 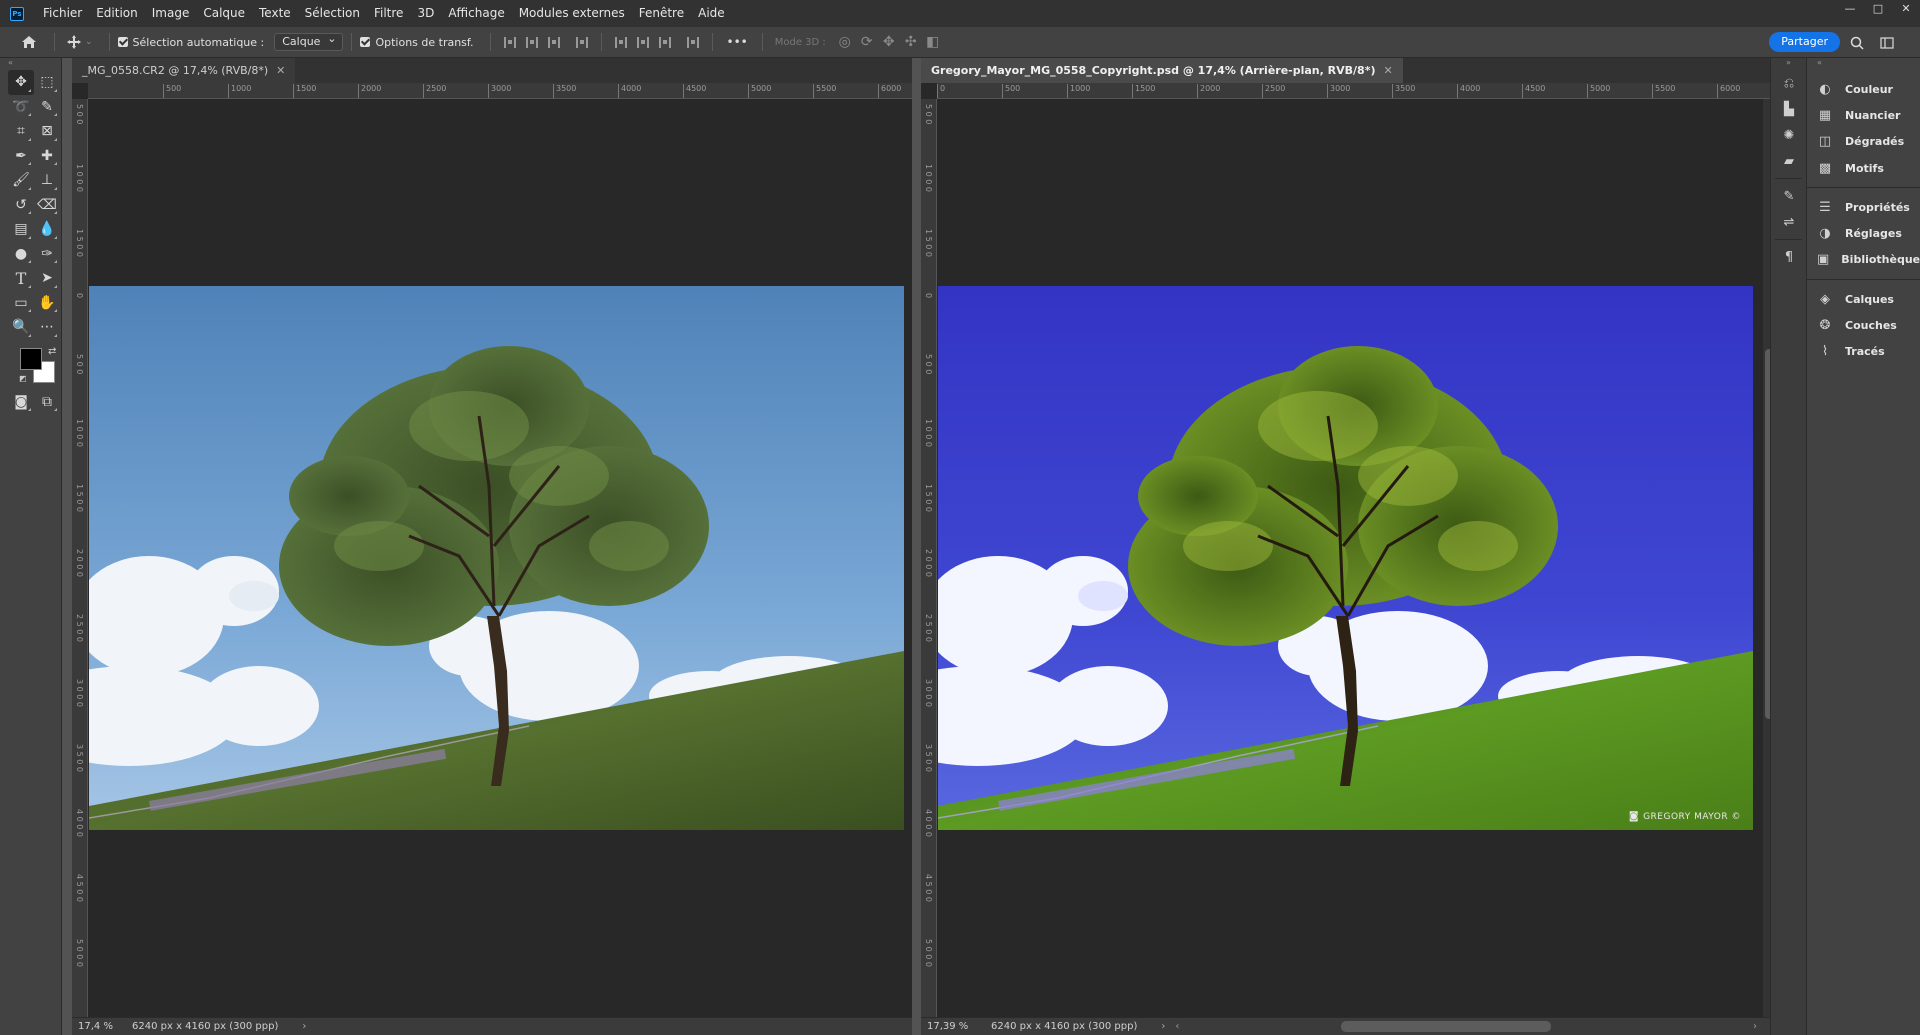 I want to click on minimize-button: —, so click(x=1850, y=9).